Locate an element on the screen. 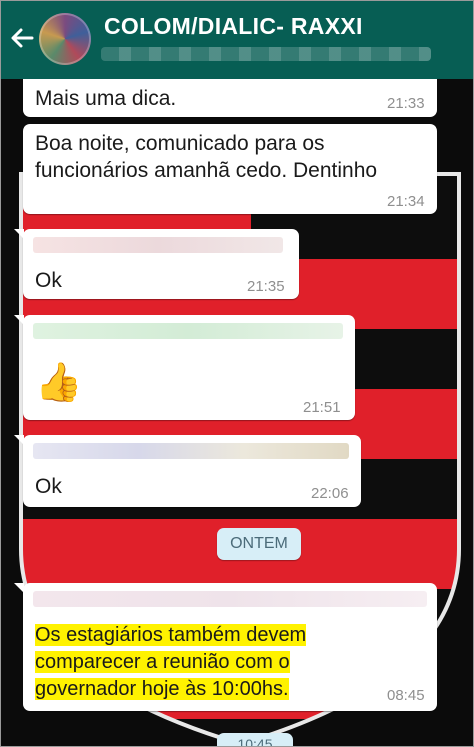  chat-title: COLOM/DIALIC- RAXXI is located at coordinates (233, 26).